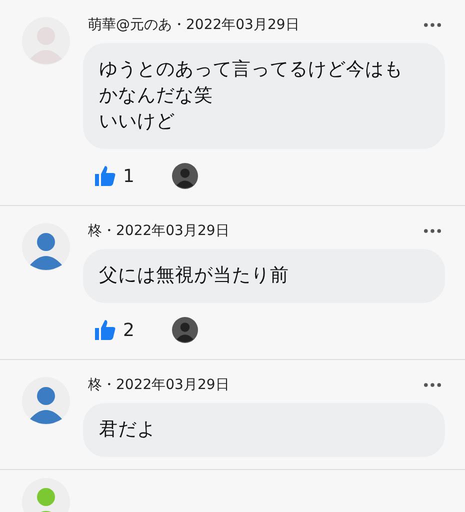 The height and width of the screenshot is (512, 465). I want to click on message-text: 君だよ, so click(128, 430).